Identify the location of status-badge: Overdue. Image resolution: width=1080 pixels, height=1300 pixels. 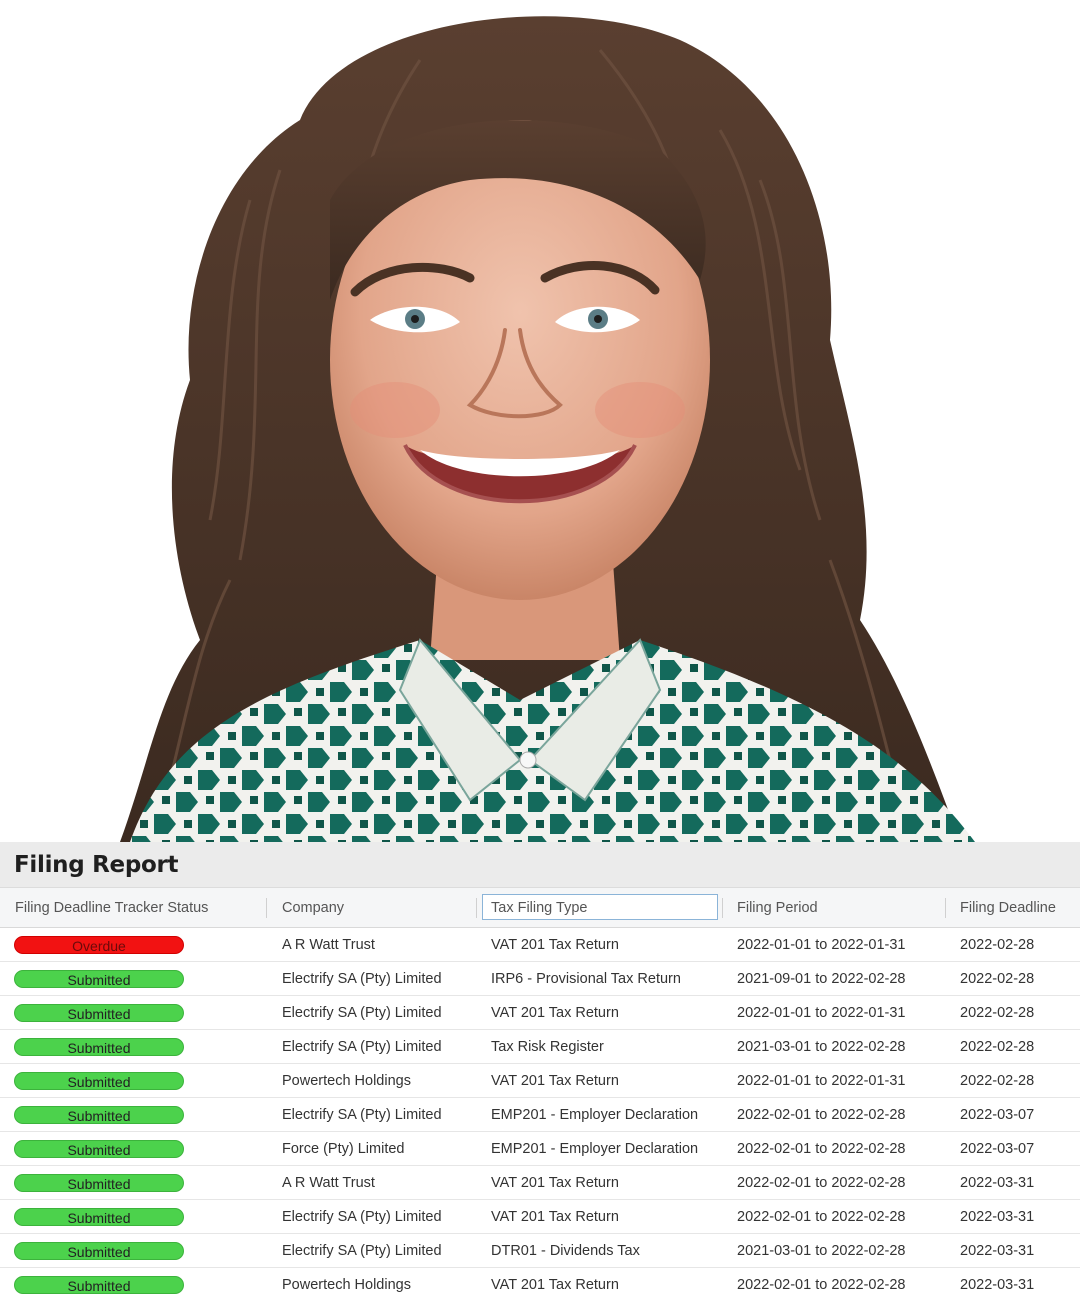
(99, 945).